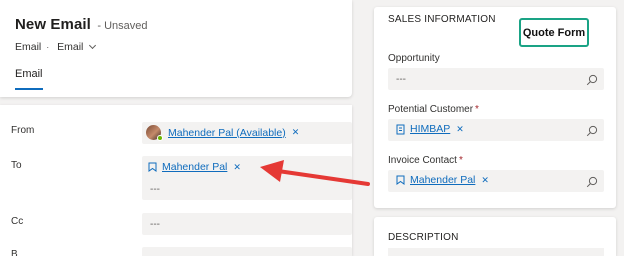  Describe the element at coordinates (431, 109) in the screenshot. I see `potential-customer-label-text: Potential Customer` at that location.